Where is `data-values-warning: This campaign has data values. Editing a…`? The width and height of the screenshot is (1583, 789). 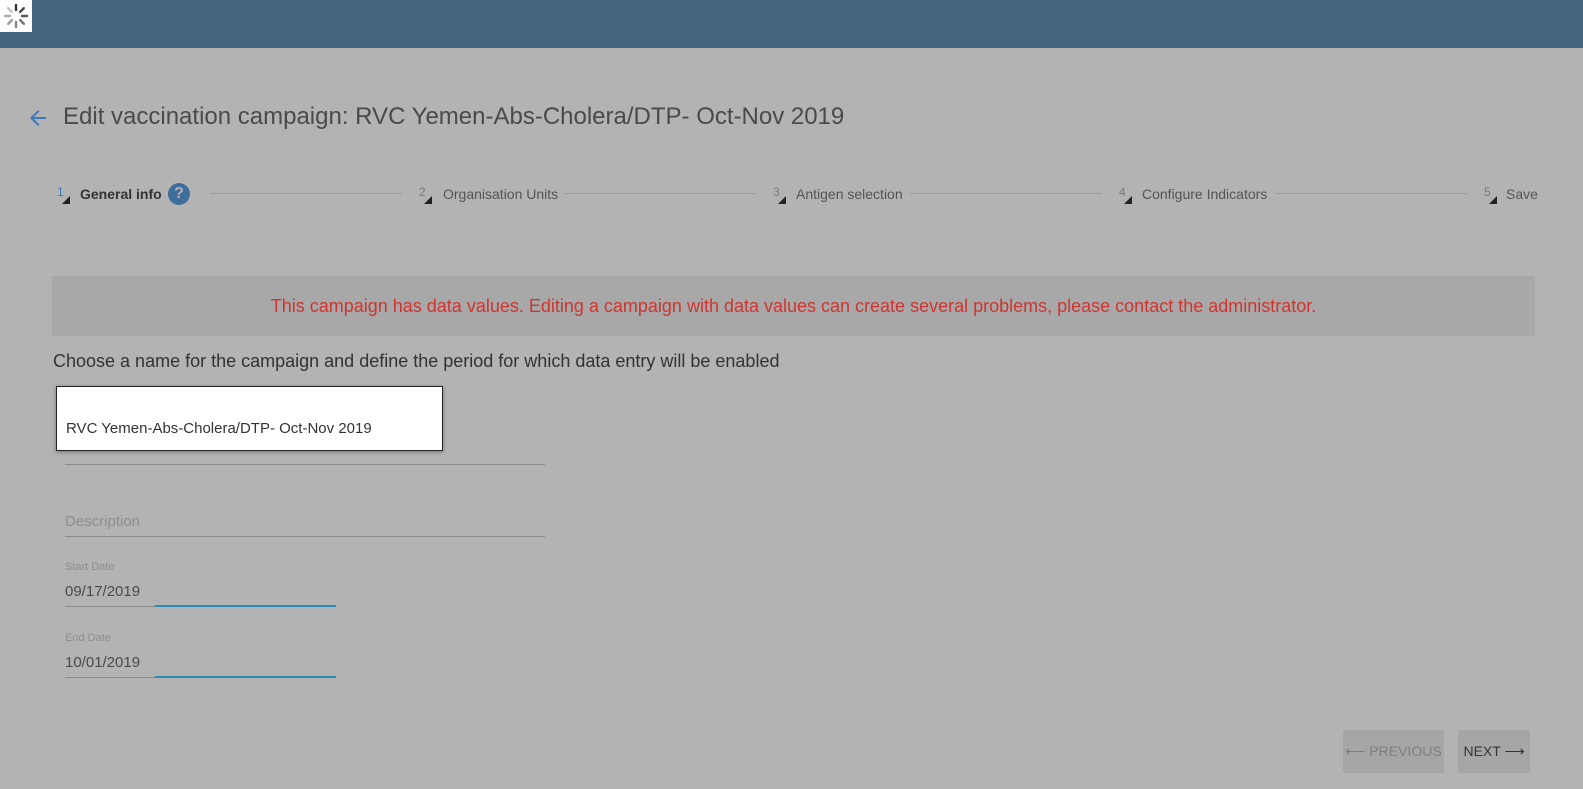 data-values-warning: This campaign has data values. Editing a… is located at coordinates (793, 306).